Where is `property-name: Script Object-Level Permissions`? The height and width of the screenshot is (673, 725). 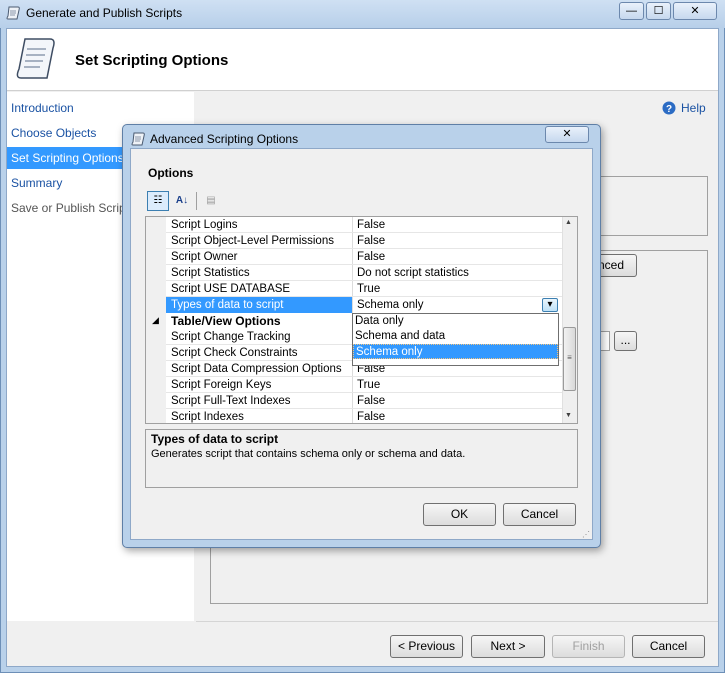 property-name: Script Object-Level Permissions is located at coordinates (252, 241).